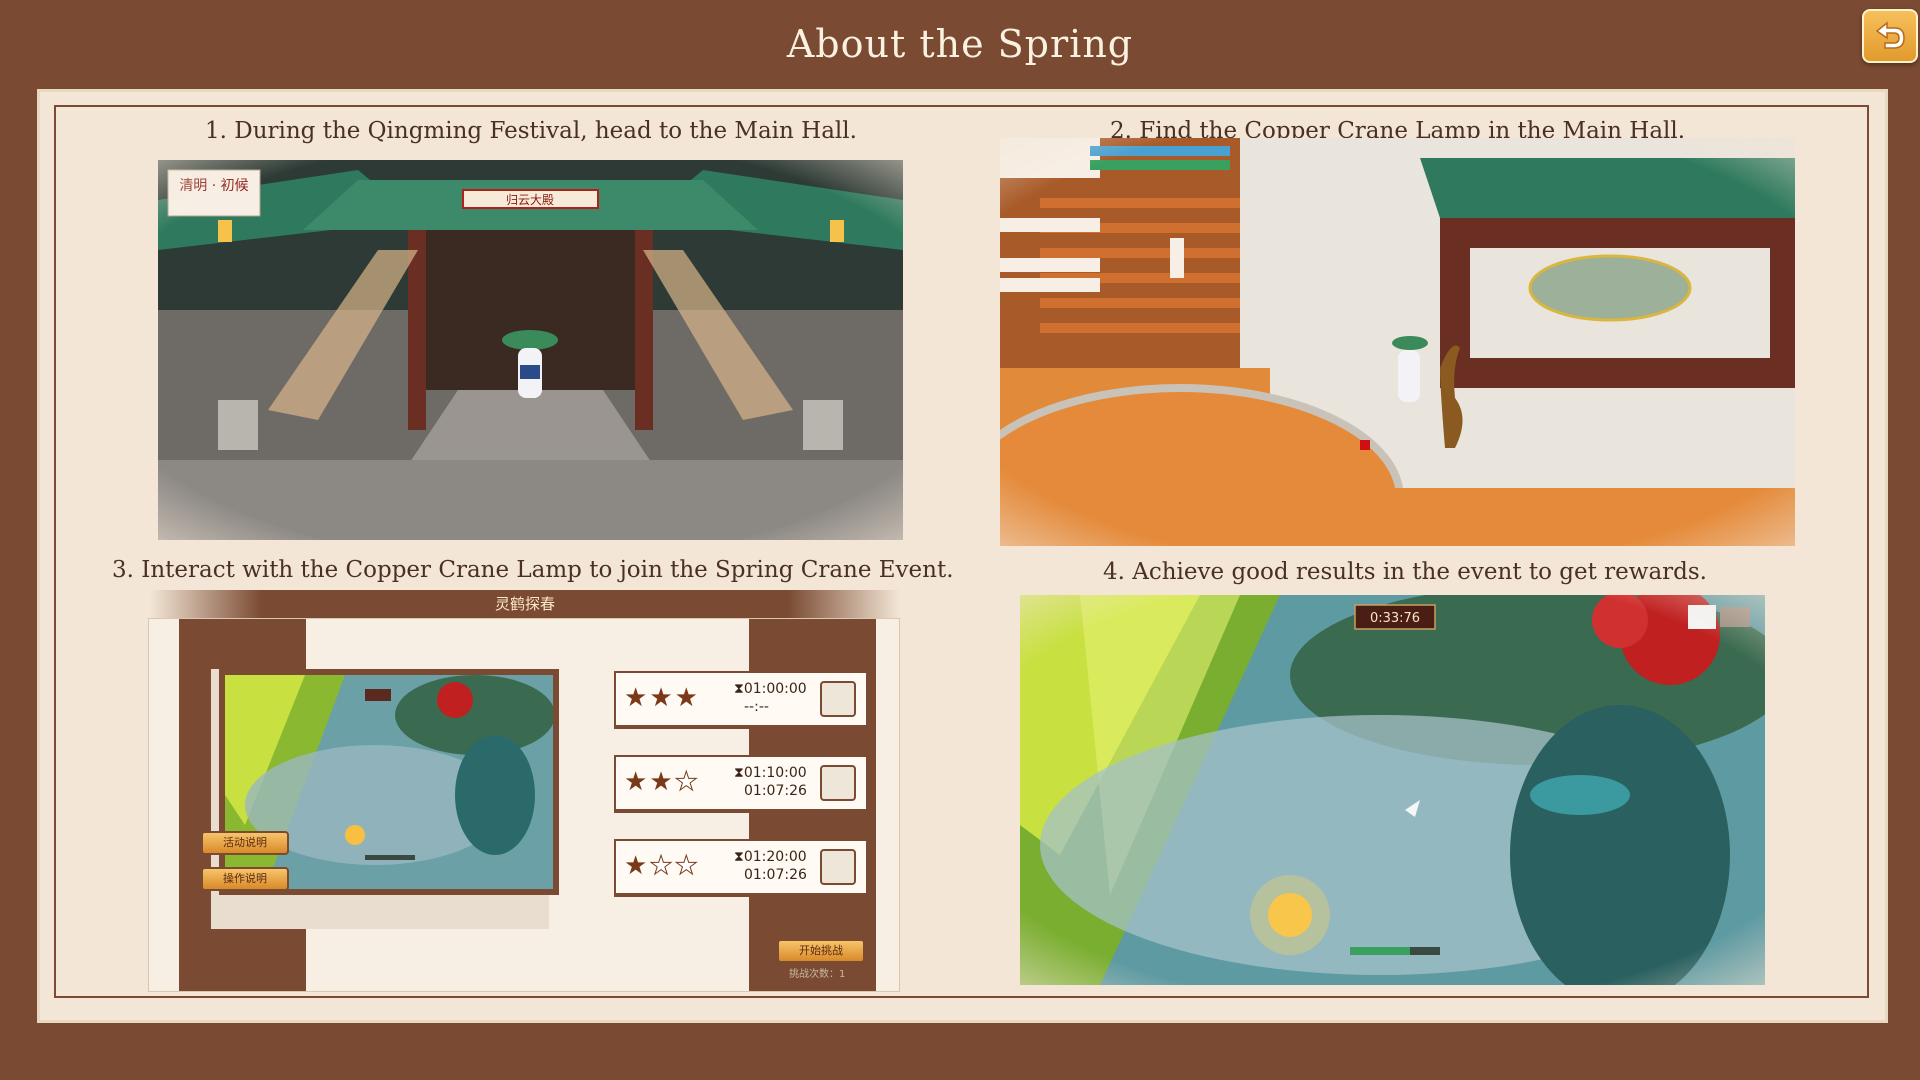  I want to click on event-dialog-title: 灵鹤探春, so click(525, 604).